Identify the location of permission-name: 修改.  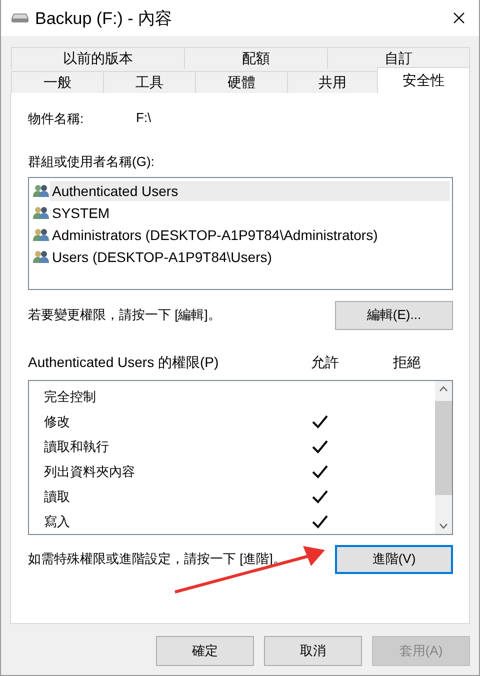
(57, 421).